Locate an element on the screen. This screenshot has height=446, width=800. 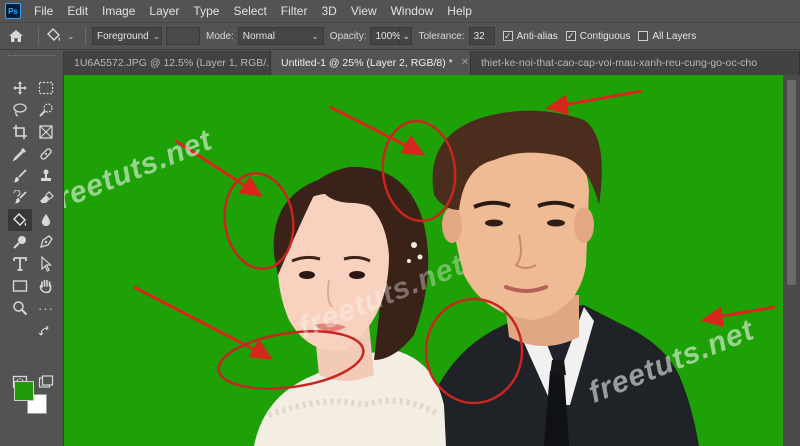
brush-icon is located at coordinates (20, 176).